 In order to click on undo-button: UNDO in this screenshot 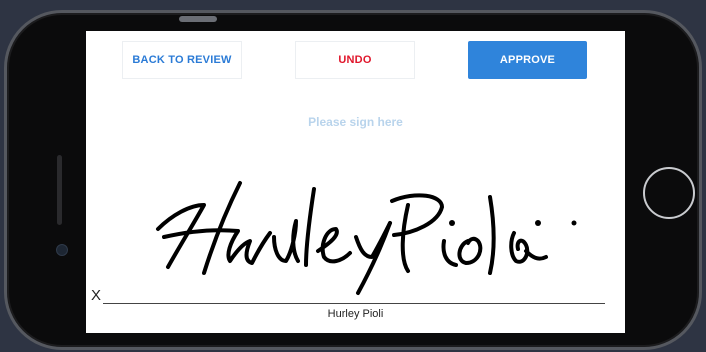, I will do `click(355, 60)`.